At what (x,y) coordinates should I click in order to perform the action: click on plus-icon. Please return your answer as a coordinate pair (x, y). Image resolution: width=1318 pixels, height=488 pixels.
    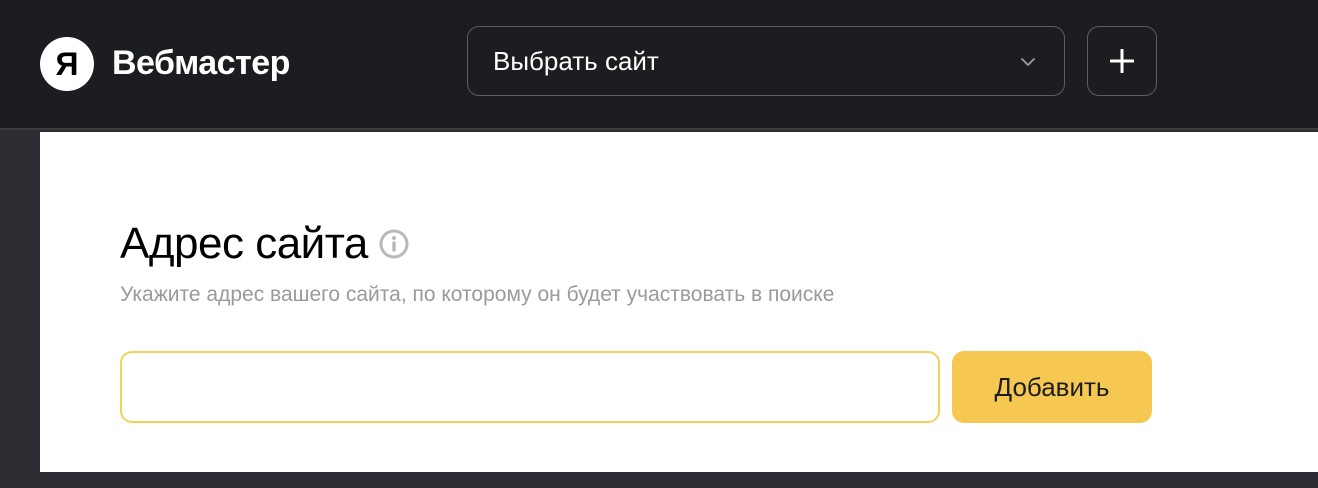
    Looking at the image, I should click on (1122, 61).